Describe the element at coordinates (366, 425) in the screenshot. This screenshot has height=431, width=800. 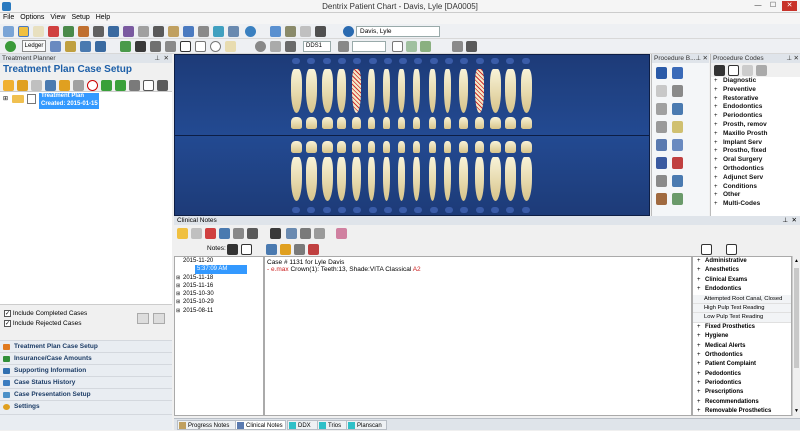
I see `tab-planscan: Planscan` at that location.